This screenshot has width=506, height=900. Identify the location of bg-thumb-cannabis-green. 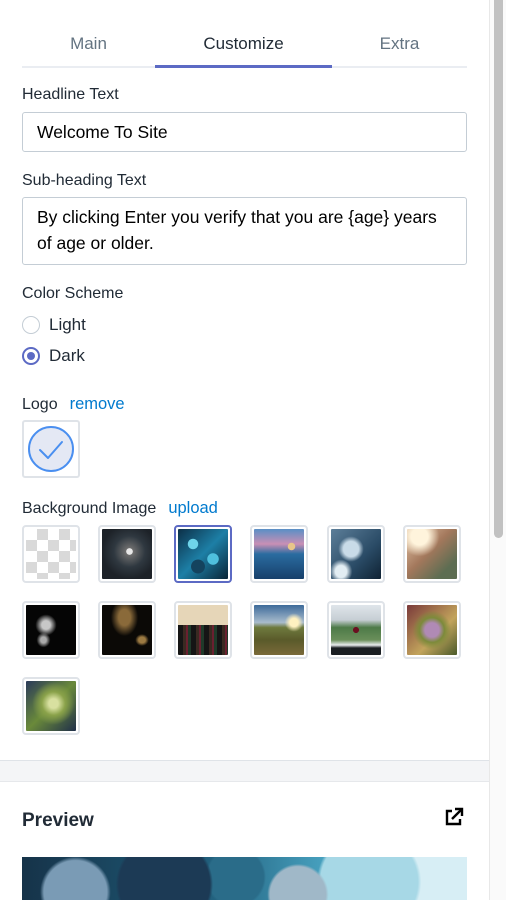
(51, 706).